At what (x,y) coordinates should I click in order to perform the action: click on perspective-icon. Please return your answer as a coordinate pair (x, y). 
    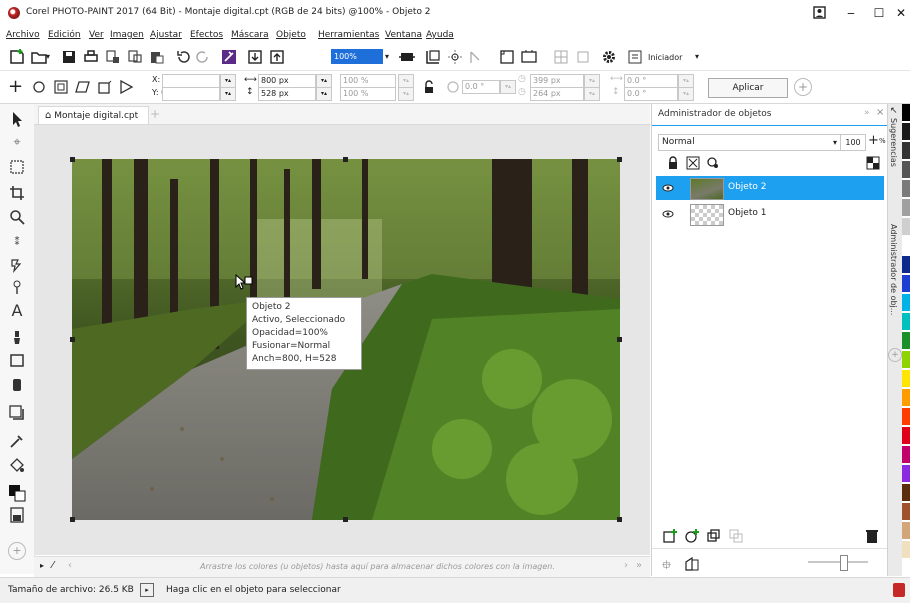
    Looking at the image, I should click on (127, 87).